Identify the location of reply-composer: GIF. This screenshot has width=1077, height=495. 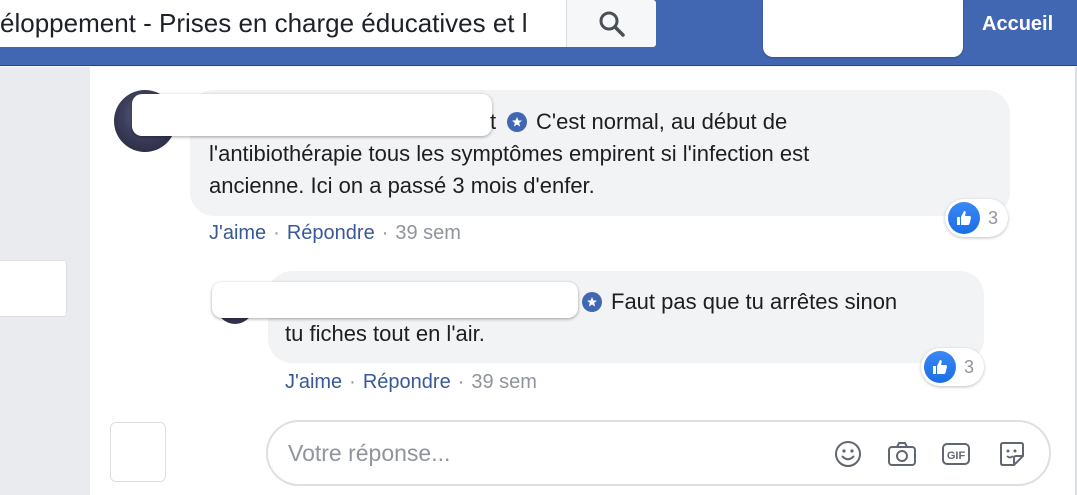
(658, 453).